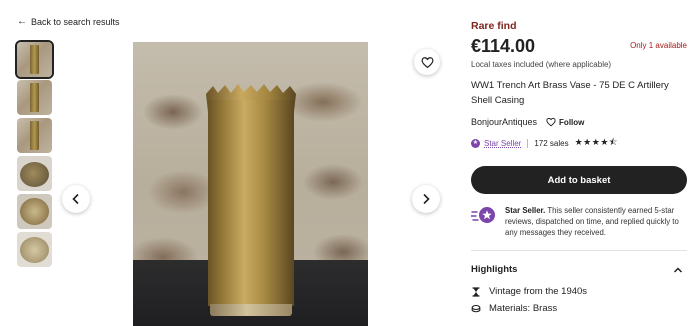 Image resolution: width=700 pixels, height=326 pixels. Describe the element at coordinates (476, 308) in the screenshot. I see `materials-icon` at that location.